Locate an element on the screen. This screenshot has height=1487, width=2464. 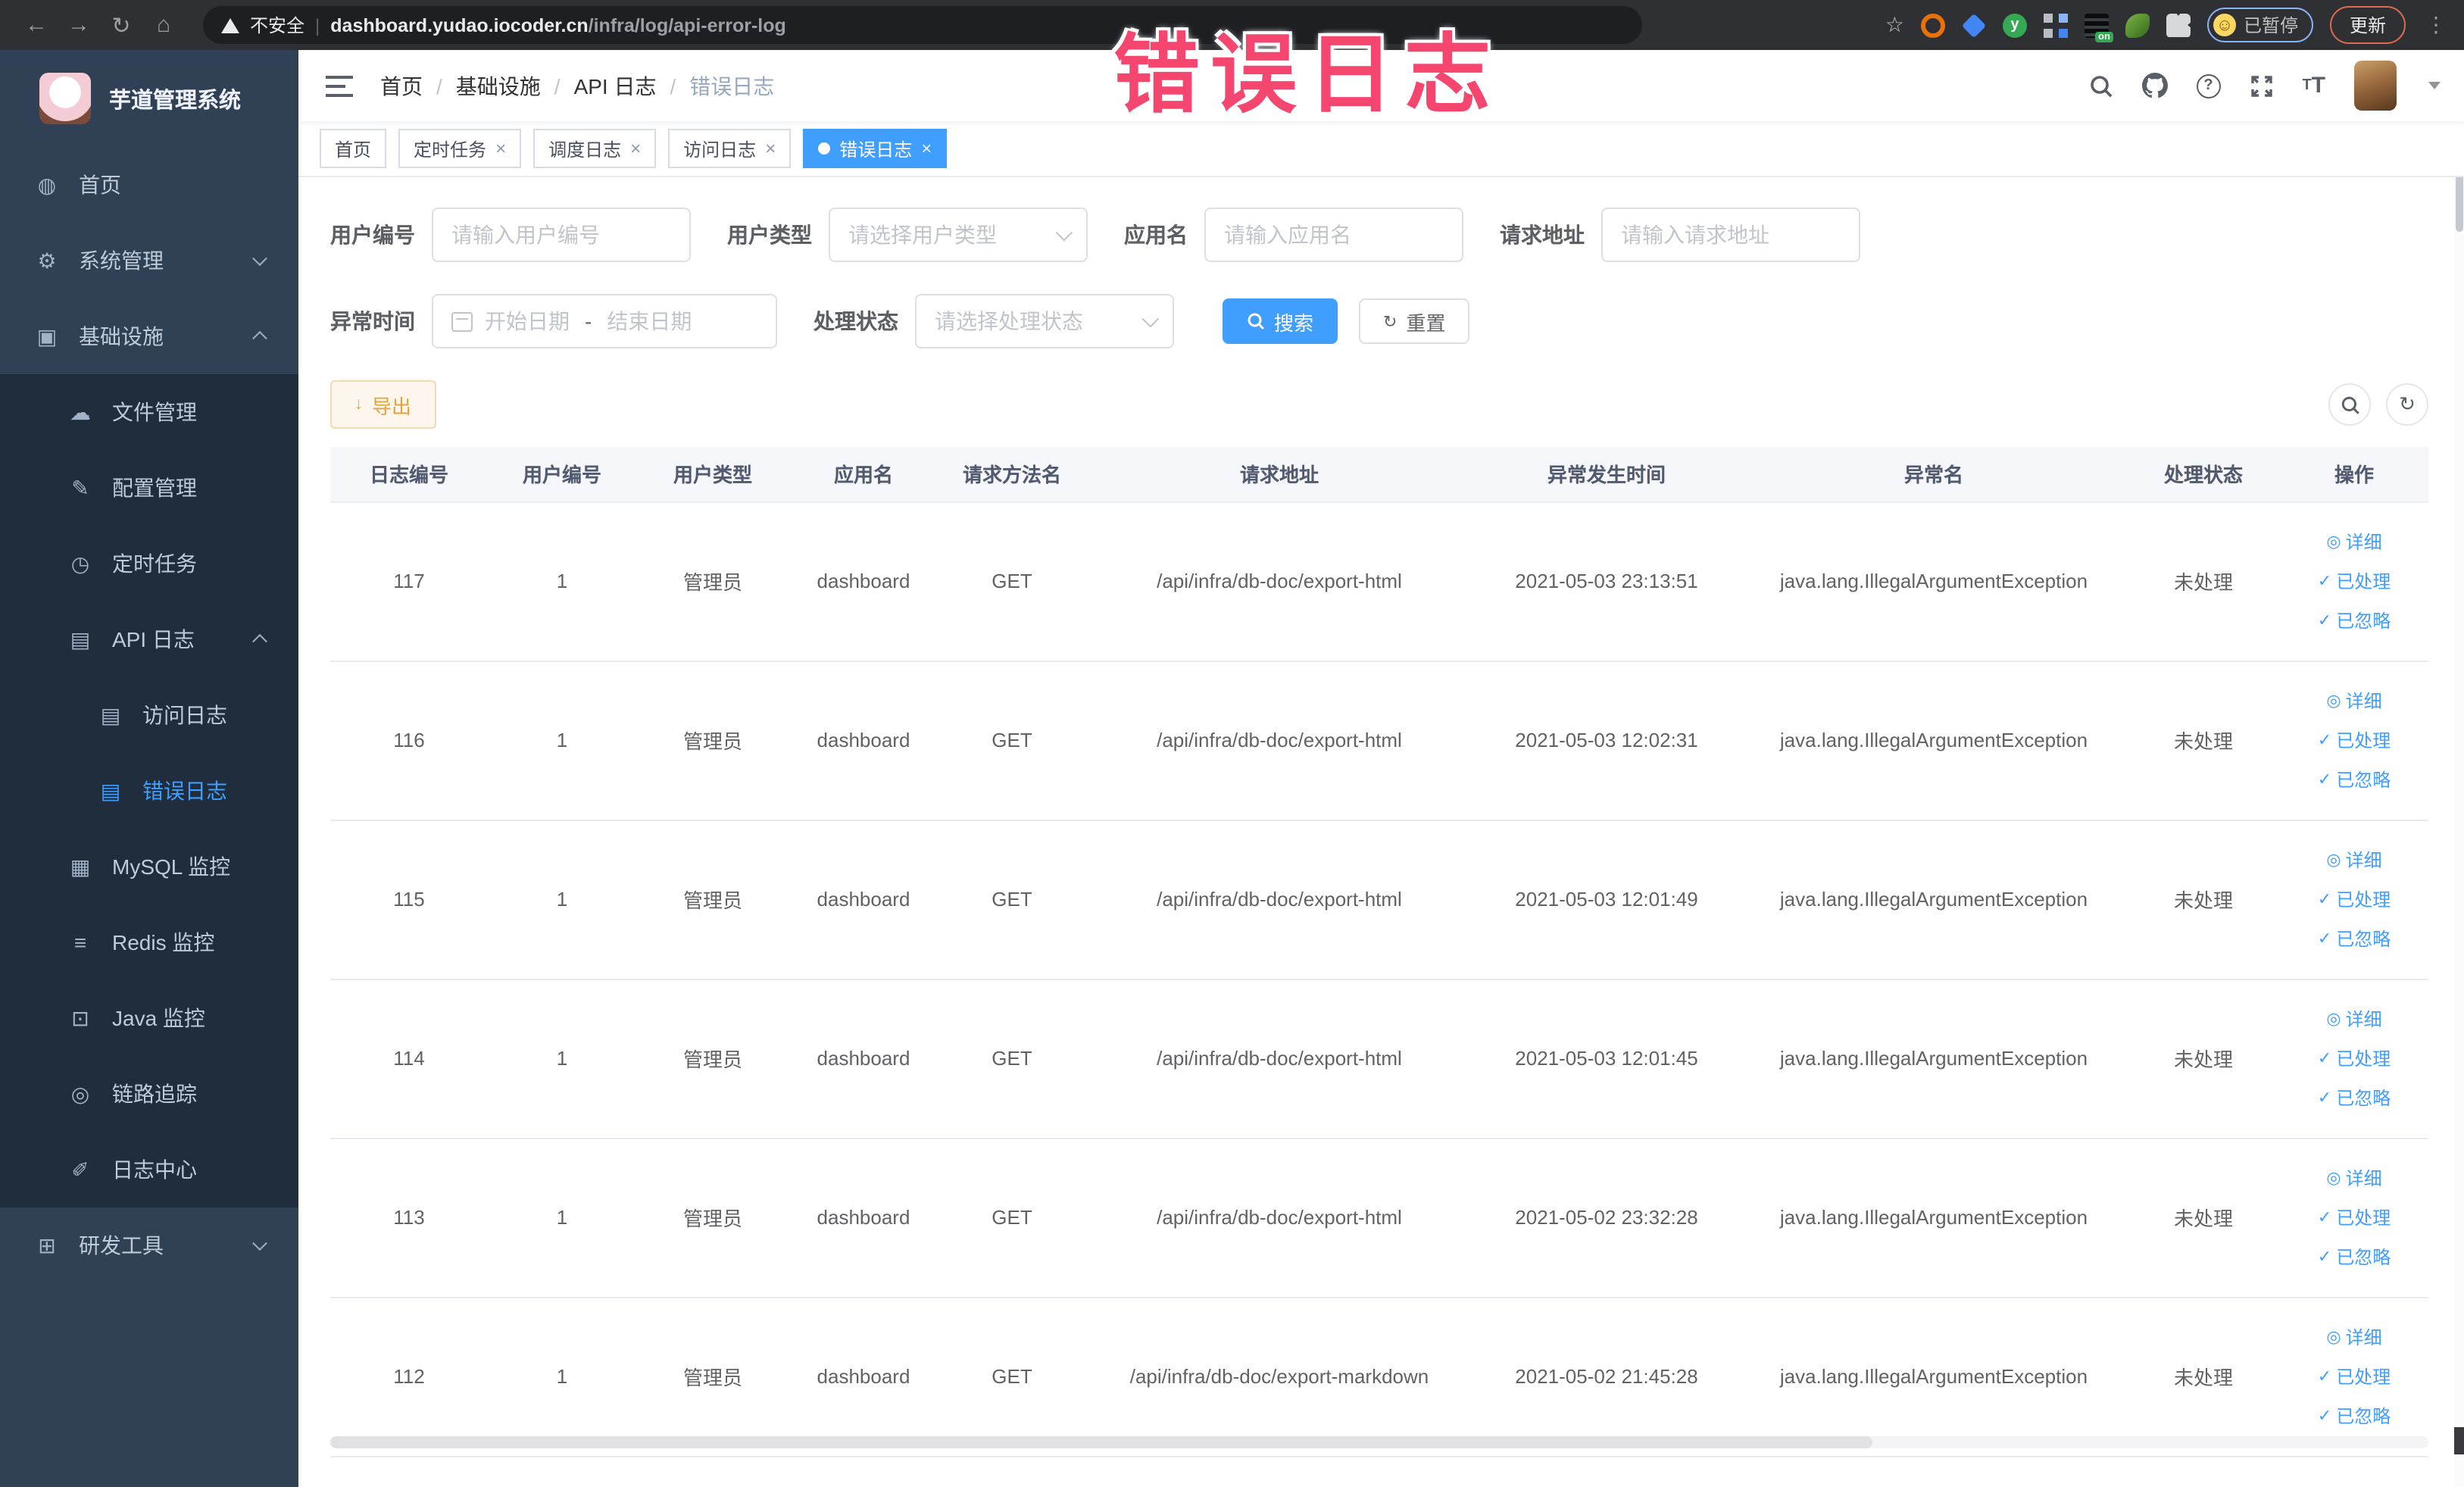
tab-首页: 首页 is located at coordinates (353, 148).